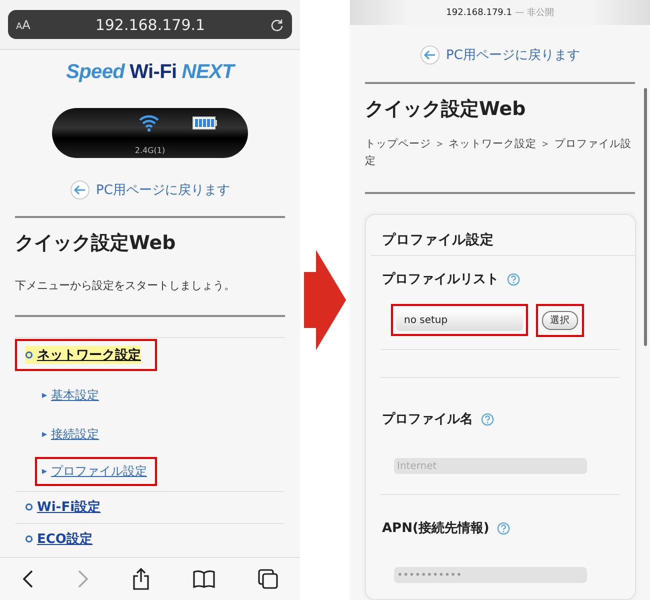 The height and width of the screenshot is (600, 650). I want to click on address-url: 192.168.179.1, so click(479, 13).